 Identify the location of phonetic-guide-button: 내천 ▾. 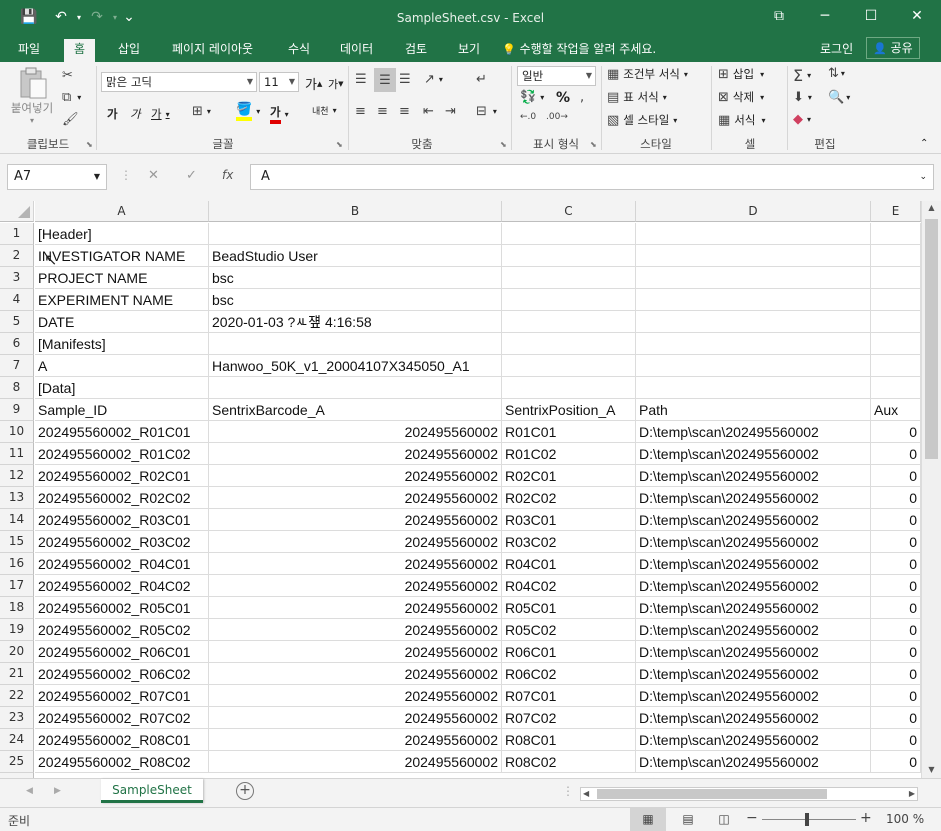
(324, 110).